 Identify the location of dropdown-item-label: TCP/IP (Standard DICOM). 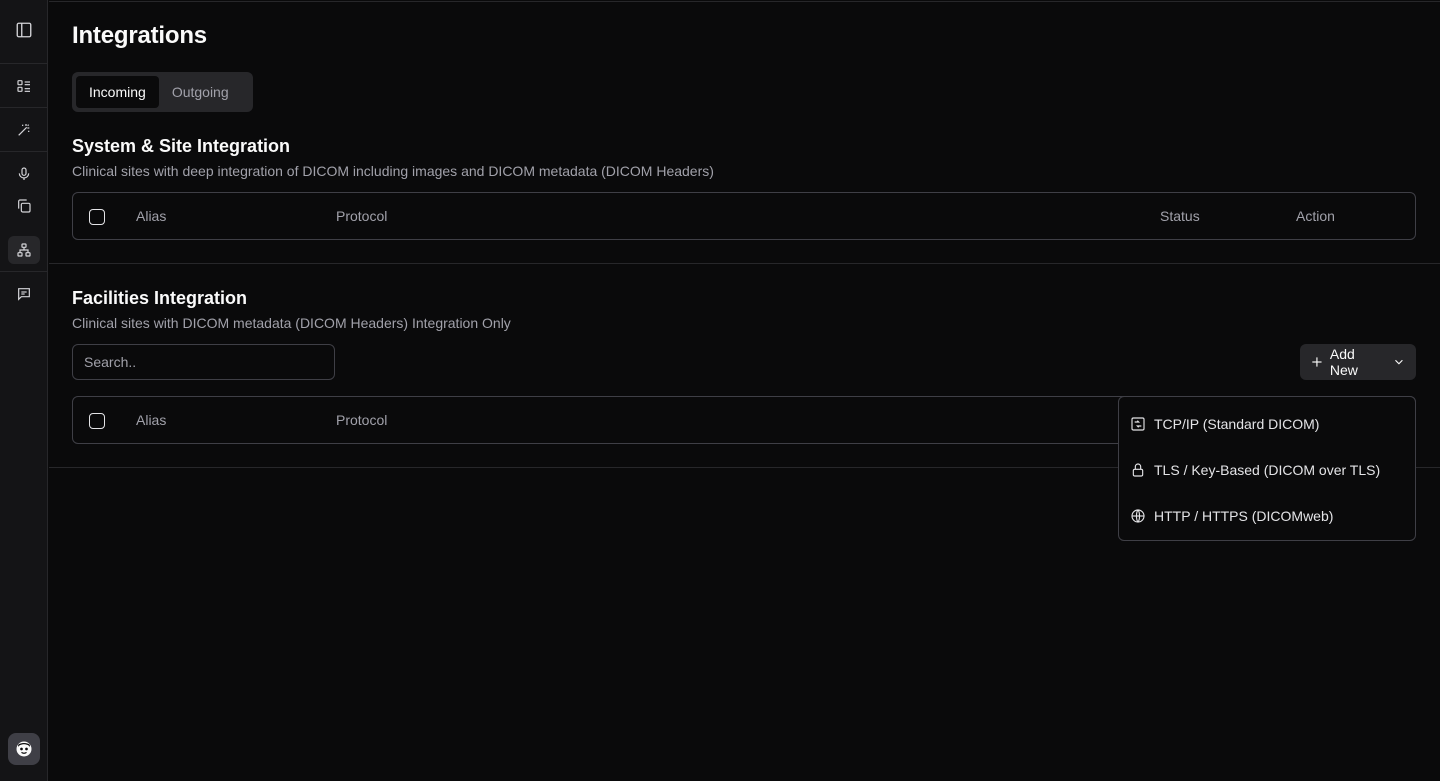
(1237, 424).